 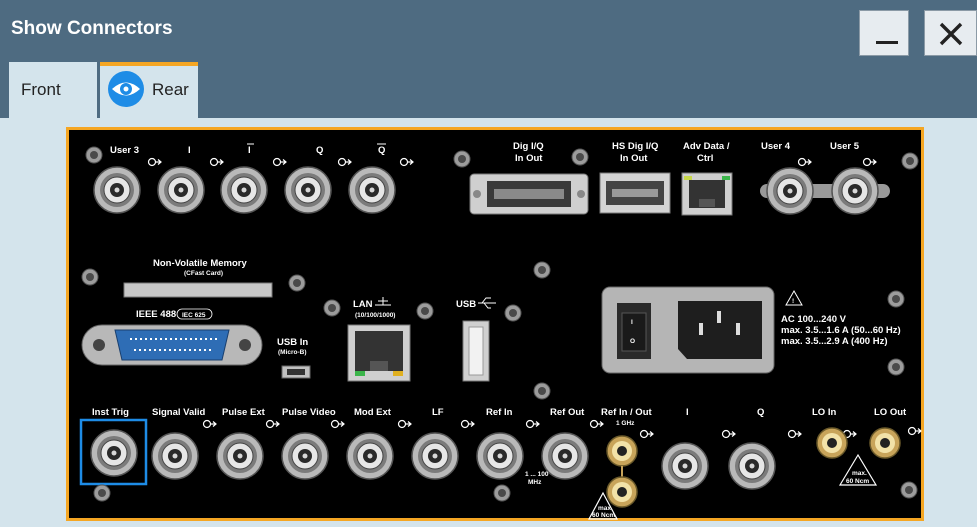 What do you see at coordinates (124, 150) in the screenshot?
I see `label-user3: User 3` at bounding box center [124, 150].